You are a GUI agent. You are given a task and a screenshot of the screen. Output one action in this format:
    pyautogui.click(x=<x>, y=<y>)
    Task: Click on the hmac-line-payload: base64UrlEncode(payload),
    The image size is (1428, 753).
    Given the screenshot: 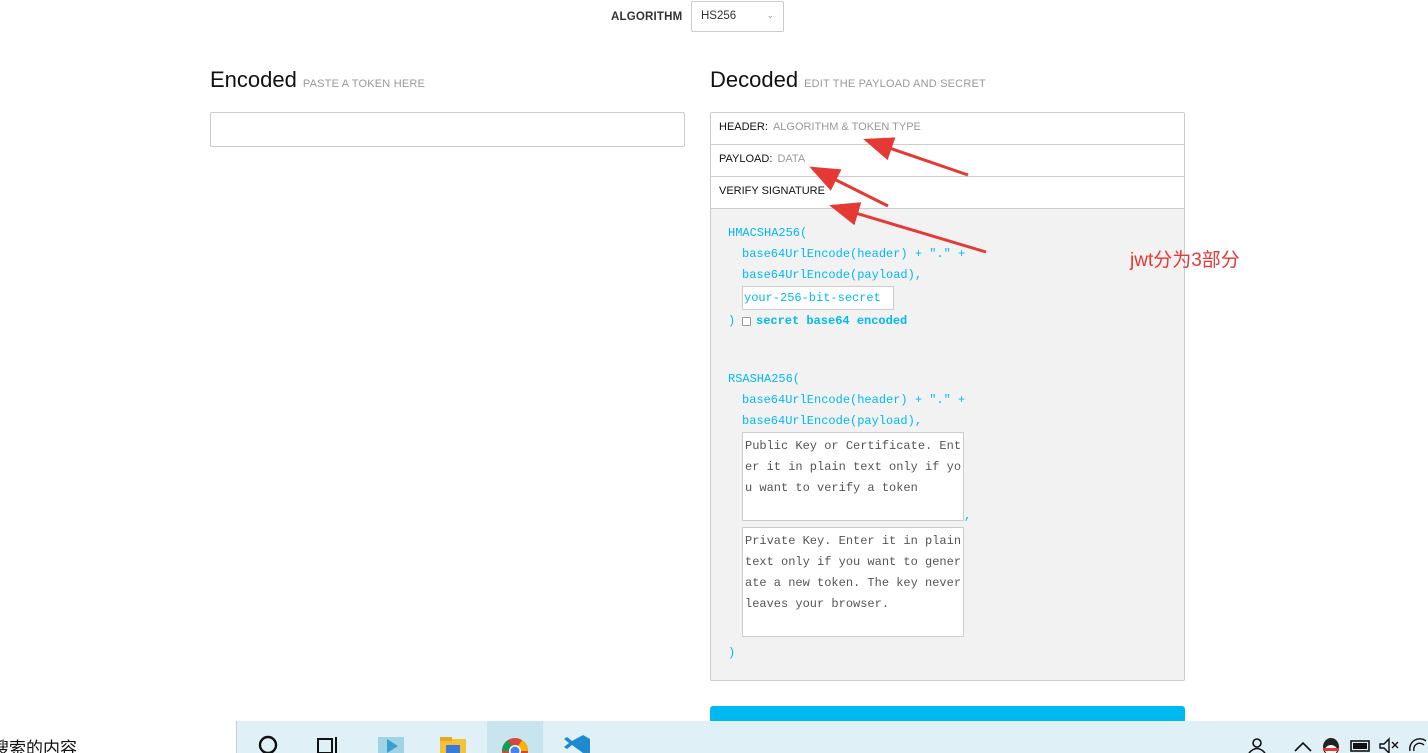 What is the action you would take?
    pyautogui.click(x=832, y=275)
    